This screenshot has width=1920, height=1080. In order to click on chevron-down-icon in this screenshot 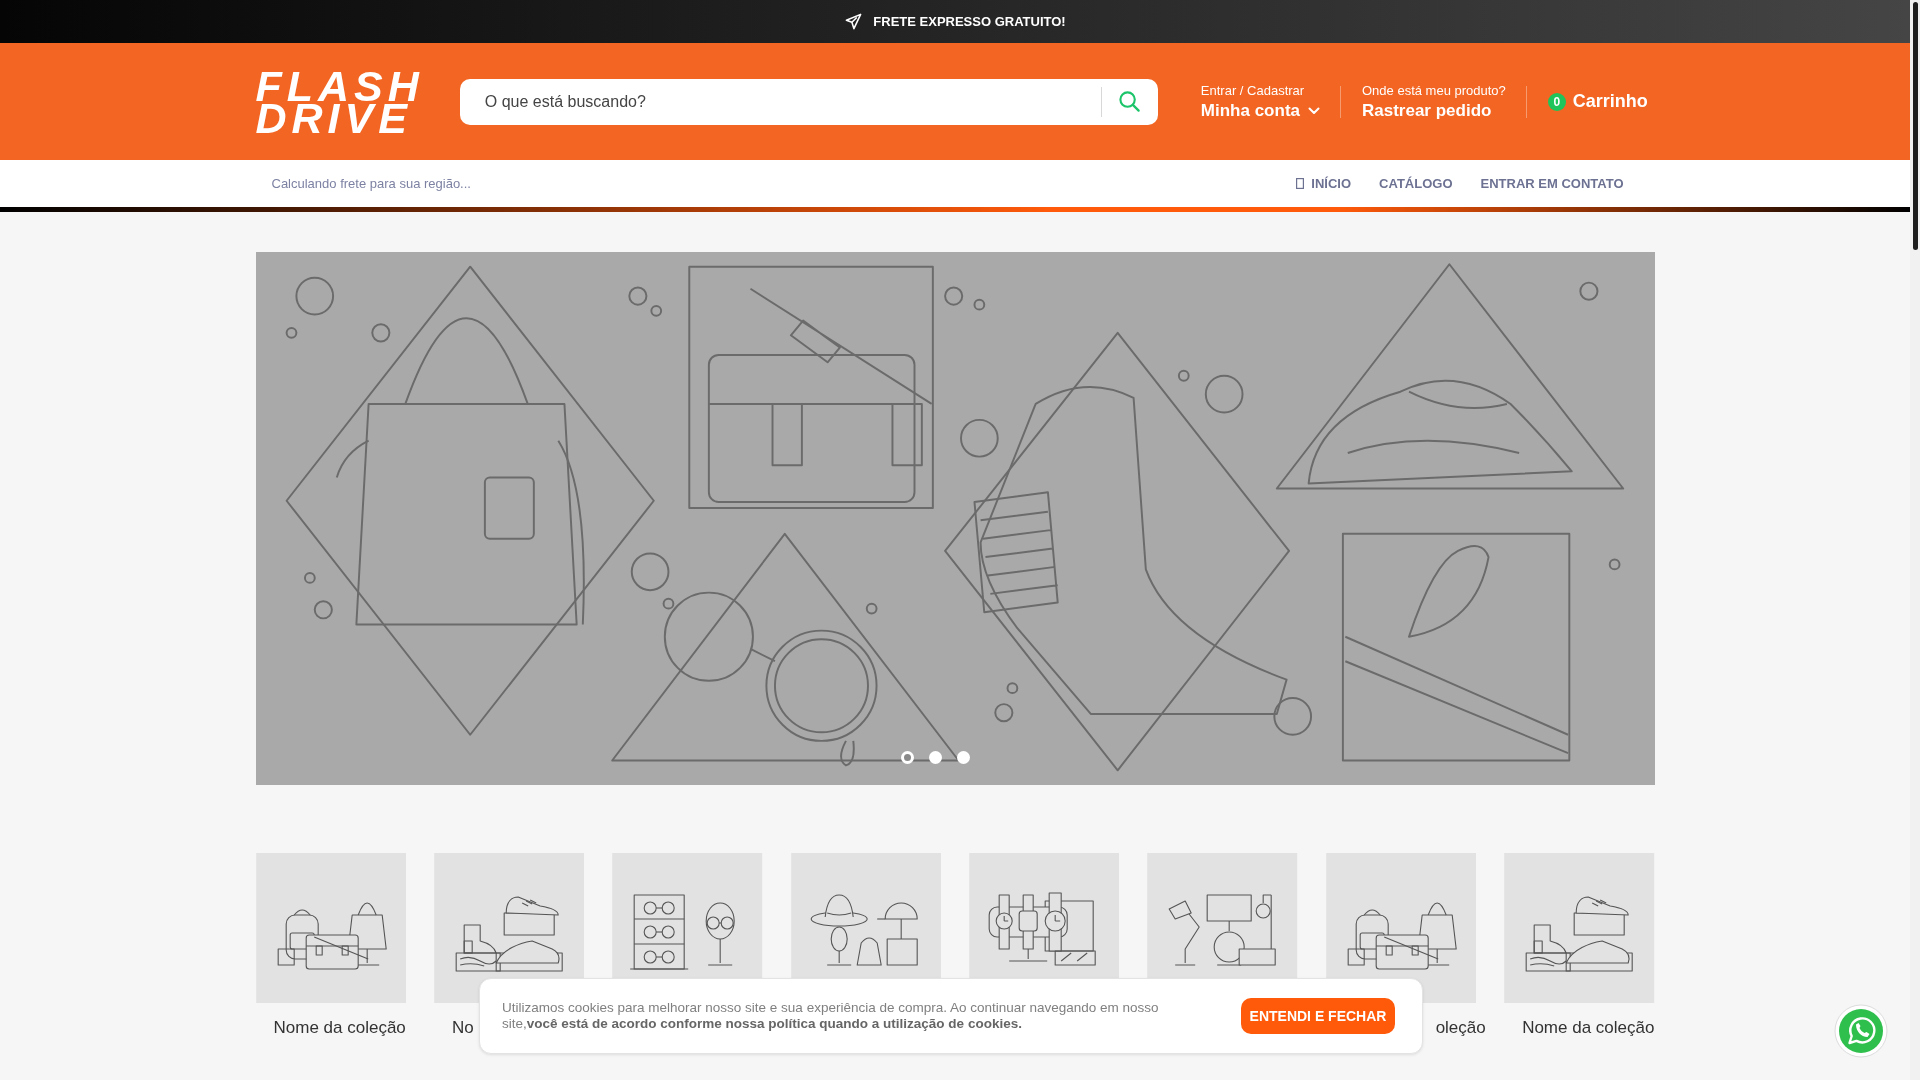, I will do `click(1314, 110)`.